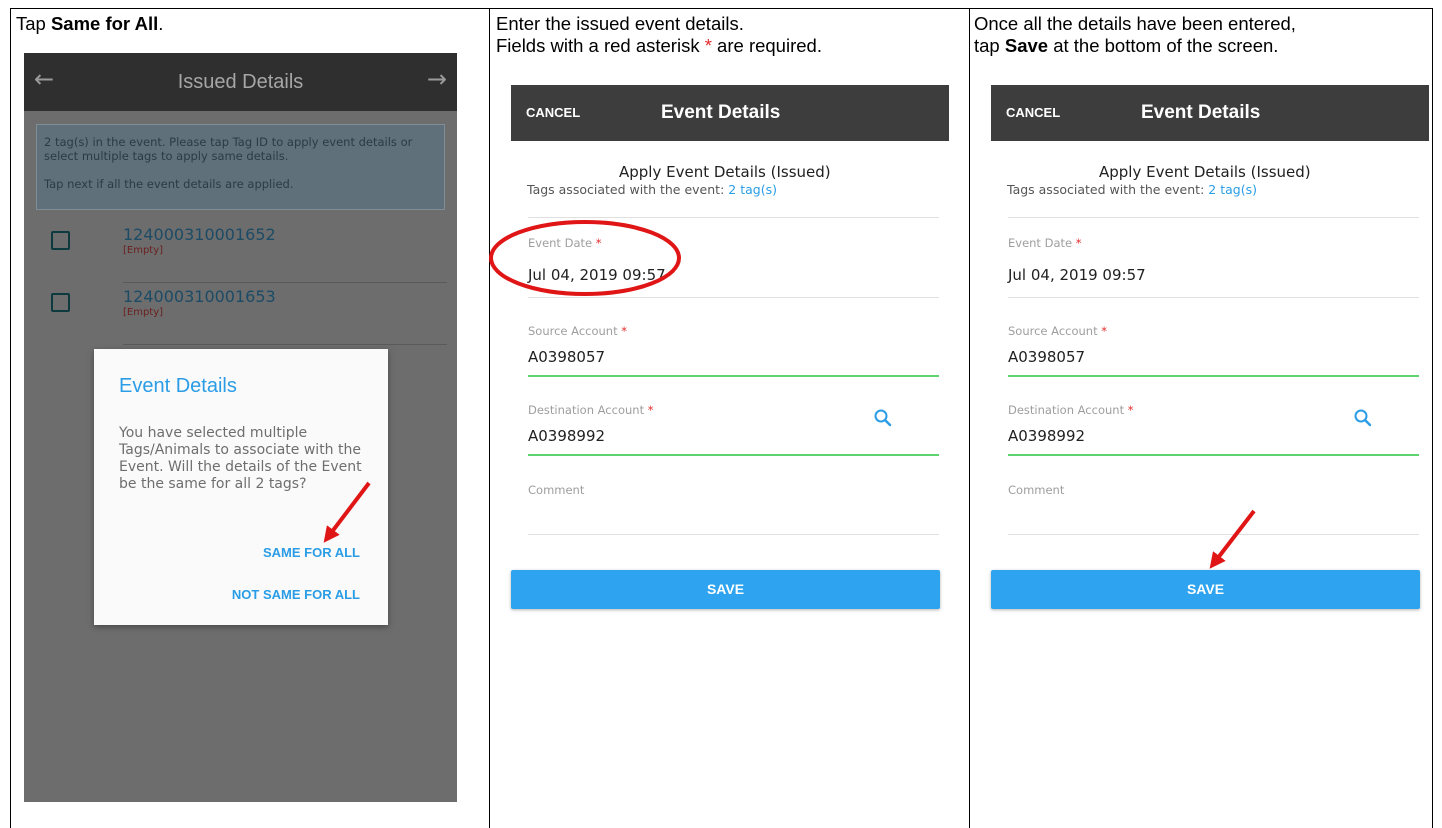  Describe the element at coordinates (311, 552) in the screenshot. I see `same-for-all-button: SAME FOR ALL` at that location.